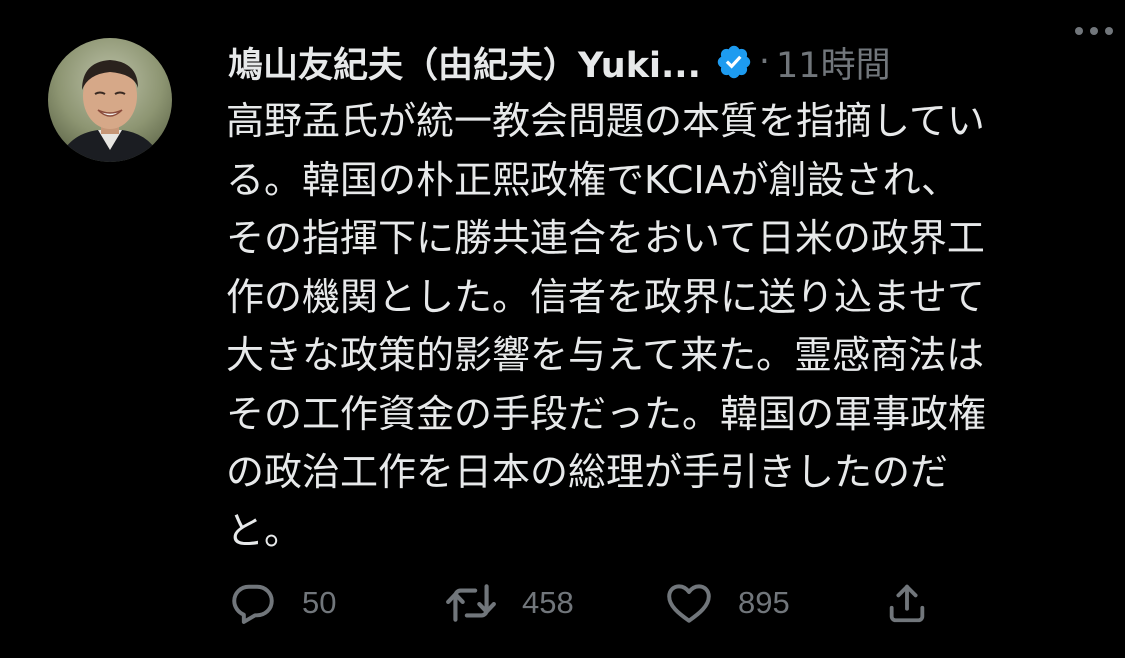  I want to click on tweet-text-line: の政治工作を日本の総理が手引きしたのだ, so click(587, 472).